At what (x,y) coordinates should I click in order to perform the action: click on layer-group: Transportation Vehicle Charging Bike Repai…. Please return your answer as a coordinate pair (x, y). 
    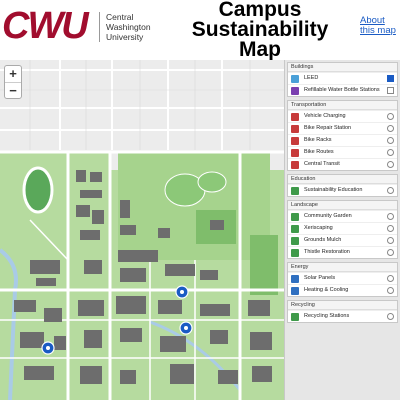
    Looking at the image, I should click on (342, 135).